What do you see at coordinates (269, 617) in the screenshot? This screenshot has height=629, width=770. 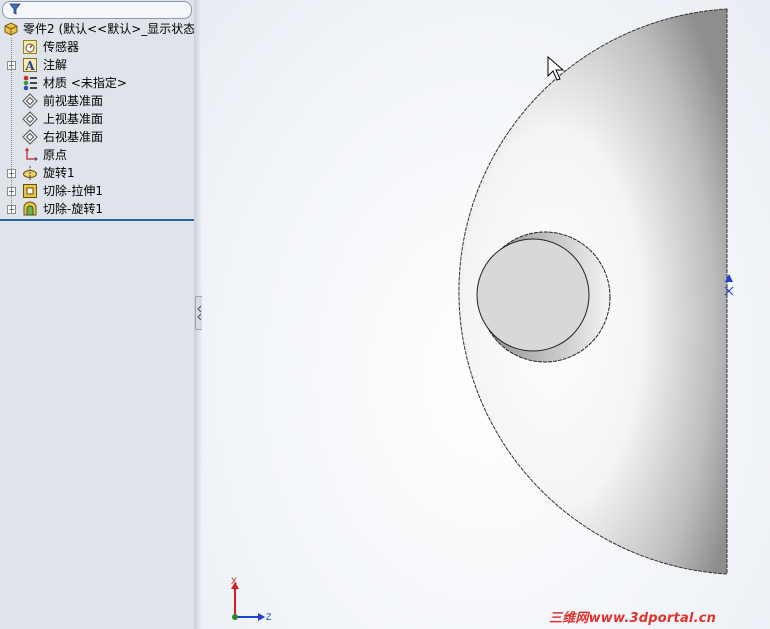 I see `triad-z-label: Z` at bounding box center [269, 617].